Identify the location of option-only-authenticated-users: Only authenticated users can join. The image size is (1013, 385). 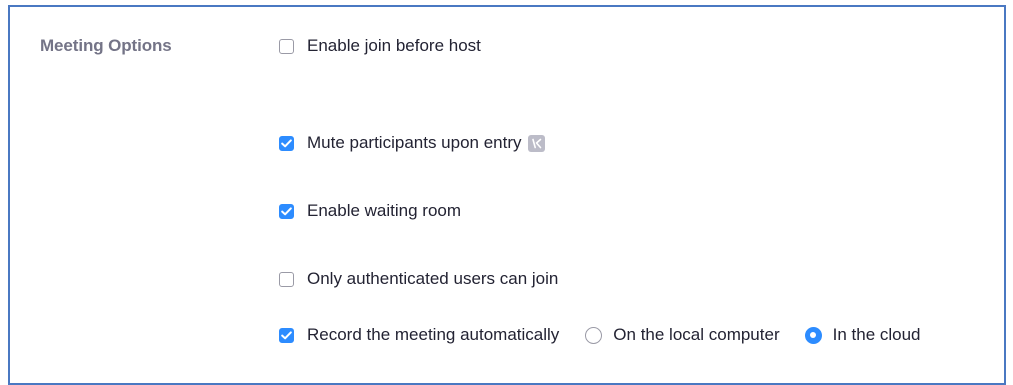
(418, 279).